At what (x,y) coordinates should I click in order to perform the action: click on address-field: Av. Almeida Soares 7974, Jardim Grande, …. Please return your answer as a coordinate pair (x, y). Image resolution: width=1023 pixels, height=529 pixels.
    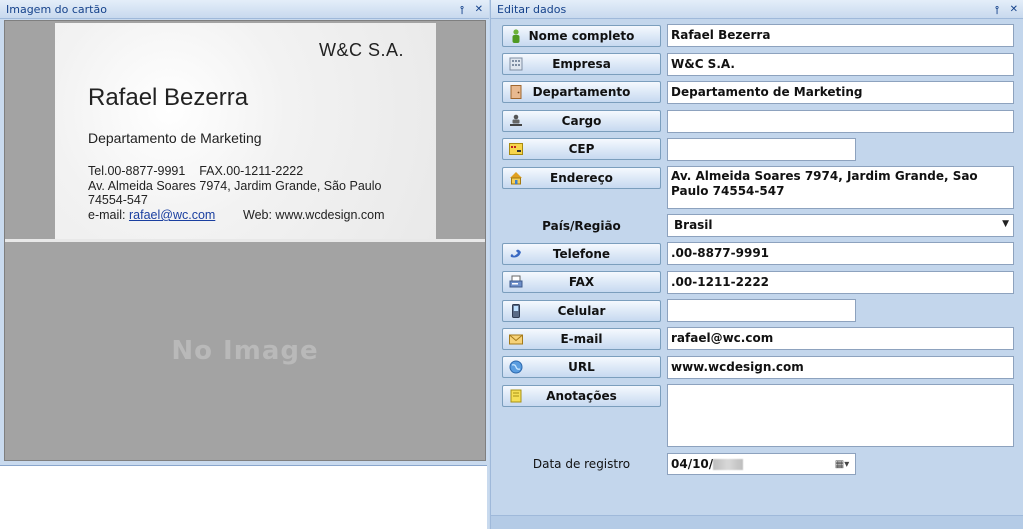
    Looking at the image, I should click on (840, 187).